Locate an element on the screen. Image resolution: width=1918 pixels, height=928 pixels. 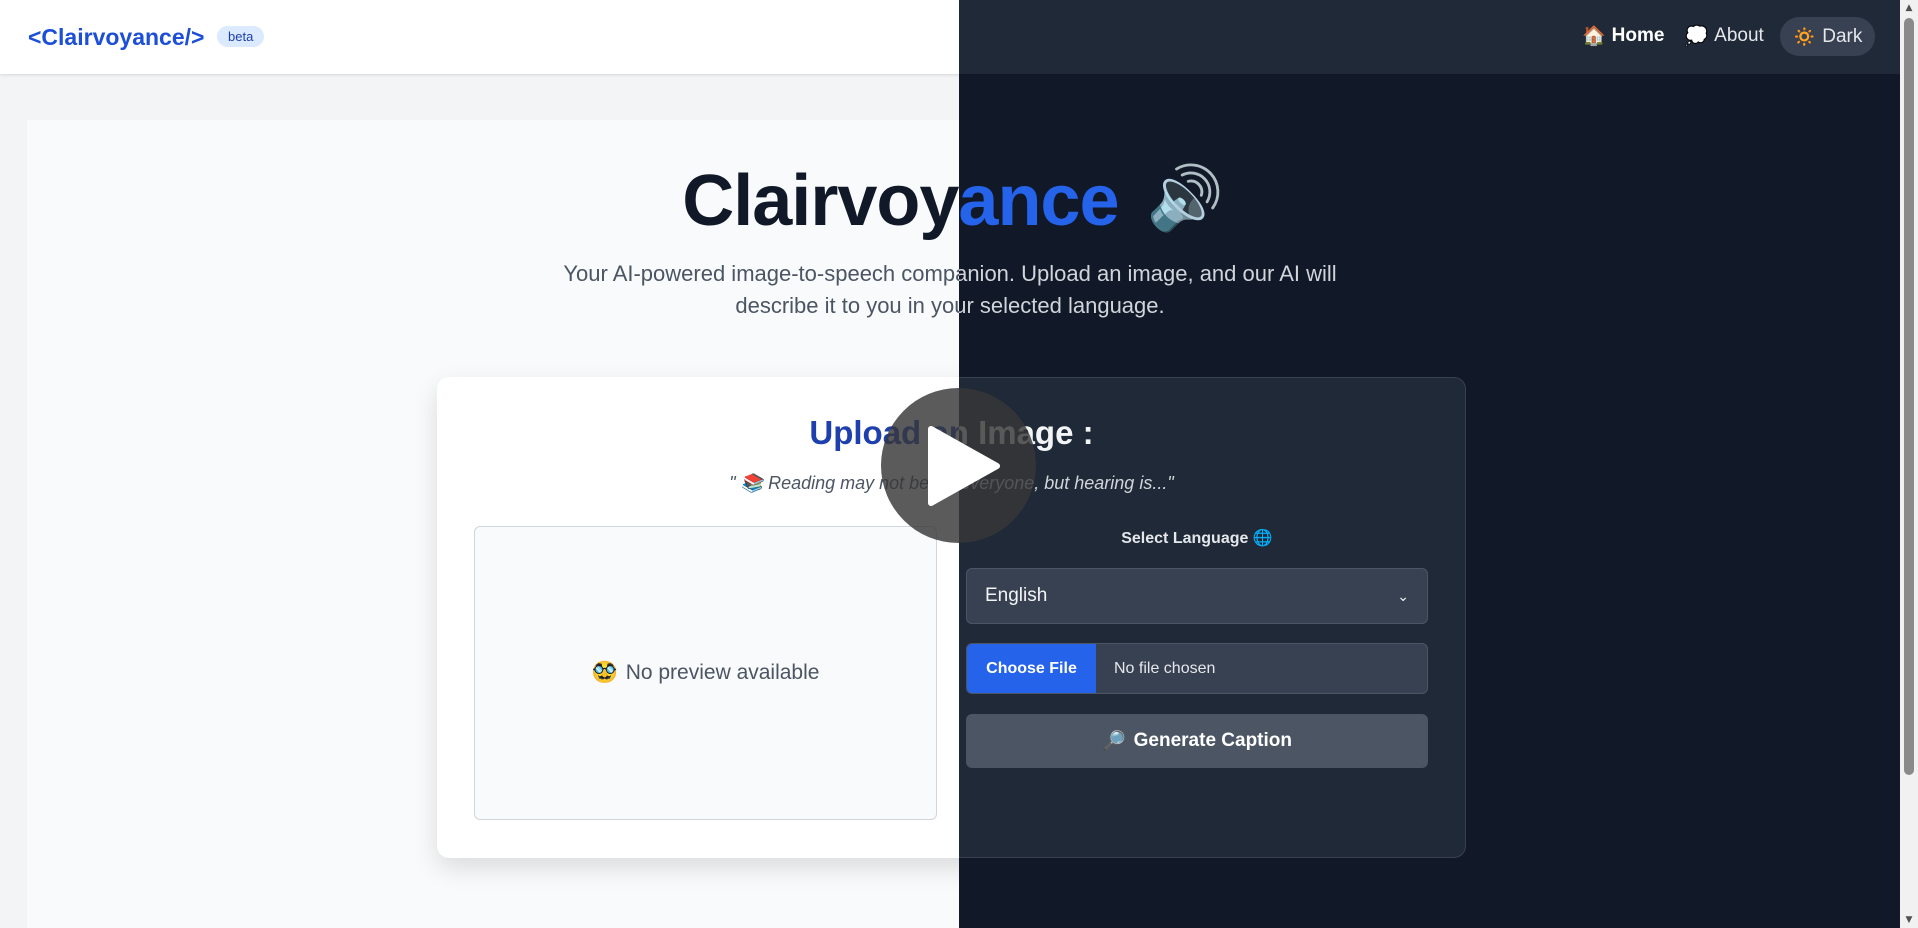
file-status-text: No file chosen is located at coordinates (1165, 668).